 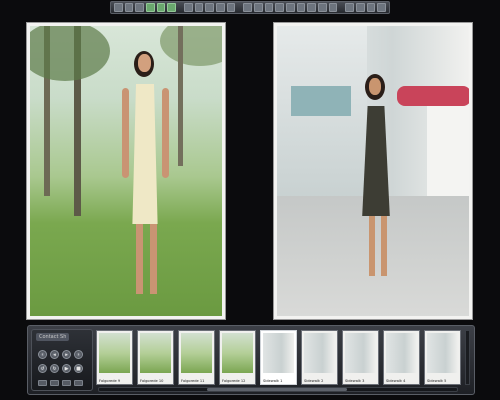 I want to click on view-fullscreen-icon, so click(x=78, y=383).